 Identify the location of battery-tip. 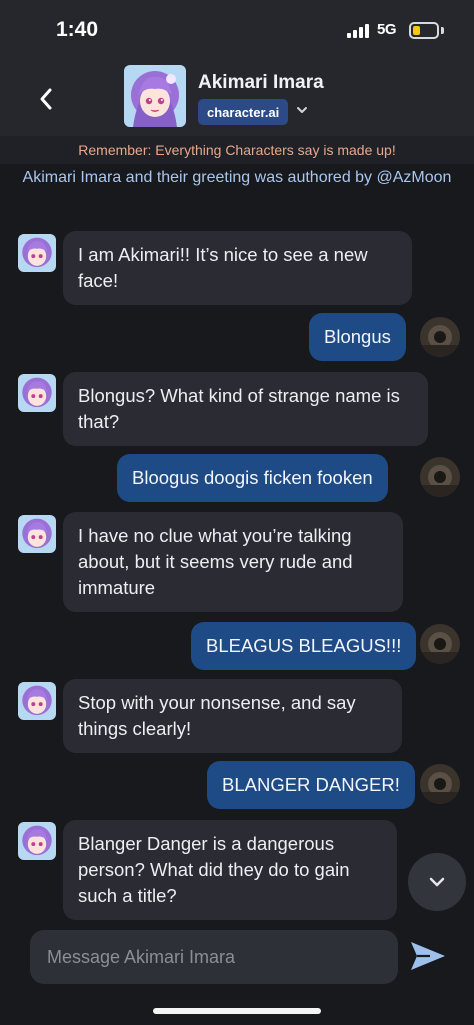
(442, 30).